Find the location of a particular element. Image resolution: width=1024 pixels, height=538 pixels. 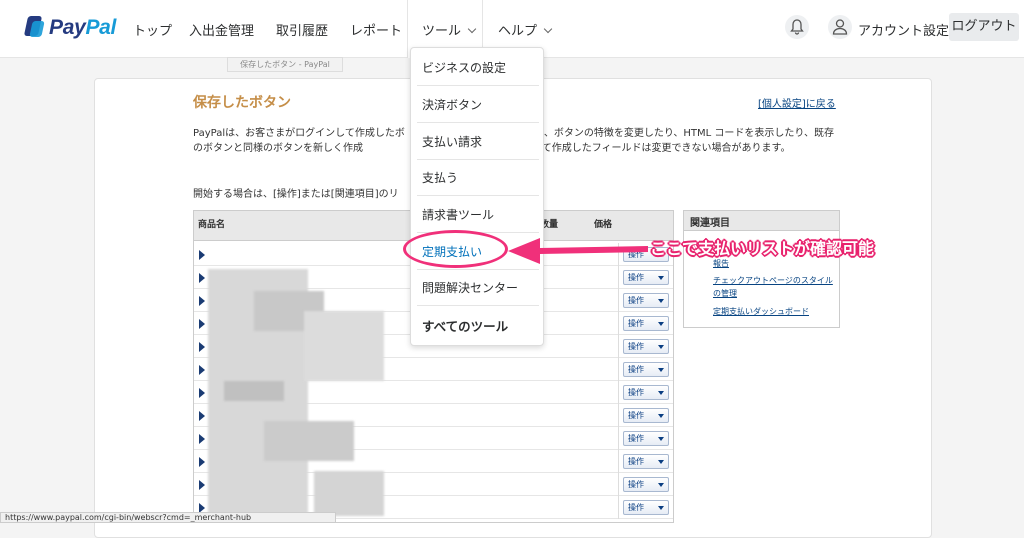

menu-item-payment-request: 支払い請求 is located at coordinates (478, 141).